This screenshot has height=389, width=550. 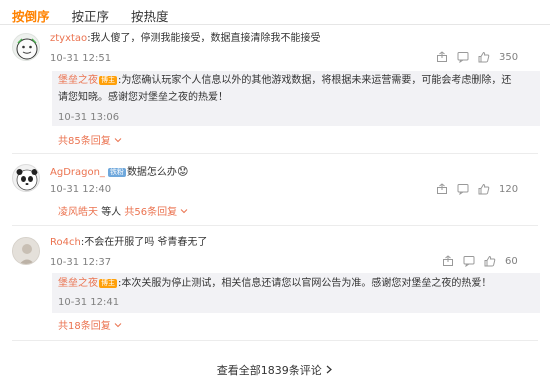 I want to click on comment-username: Ro4ch, so click(x=65, y=242).